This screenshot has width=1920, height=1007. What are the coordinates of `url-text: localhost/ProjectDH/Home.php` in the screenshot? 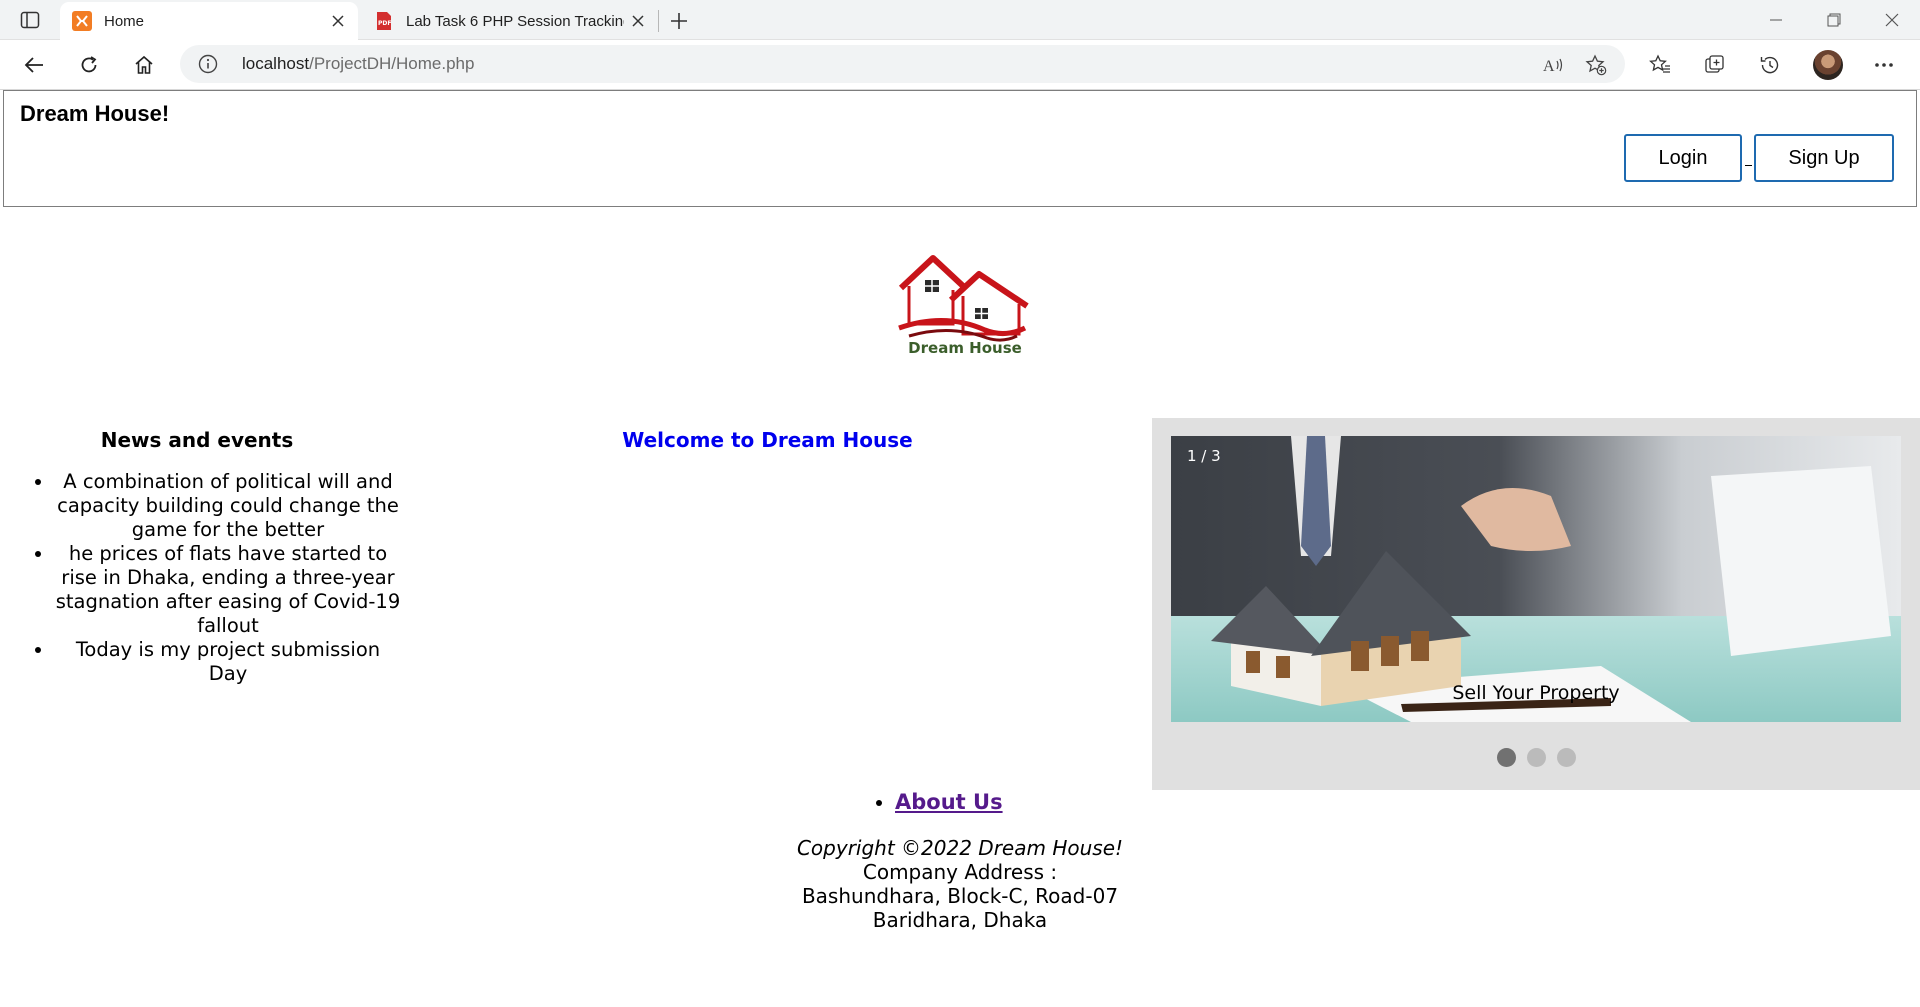 It's located at (358, 64).